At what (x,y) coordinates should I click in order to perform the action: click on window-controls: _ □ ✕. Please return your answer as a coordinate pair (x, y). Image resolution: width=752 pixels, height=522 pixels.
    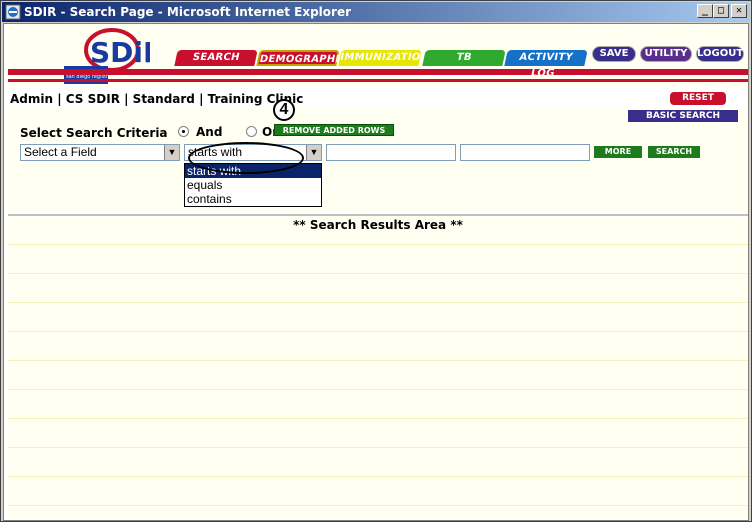
    Looking at the image, I should click on (722, 11).